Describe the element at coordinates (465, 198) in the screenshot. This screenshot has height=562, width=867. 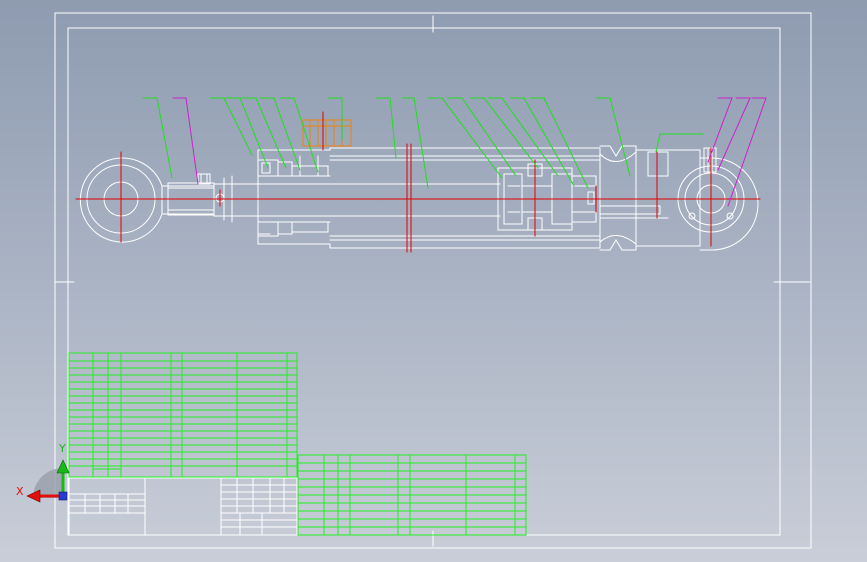
I see `cylinder-barrel` at that location.